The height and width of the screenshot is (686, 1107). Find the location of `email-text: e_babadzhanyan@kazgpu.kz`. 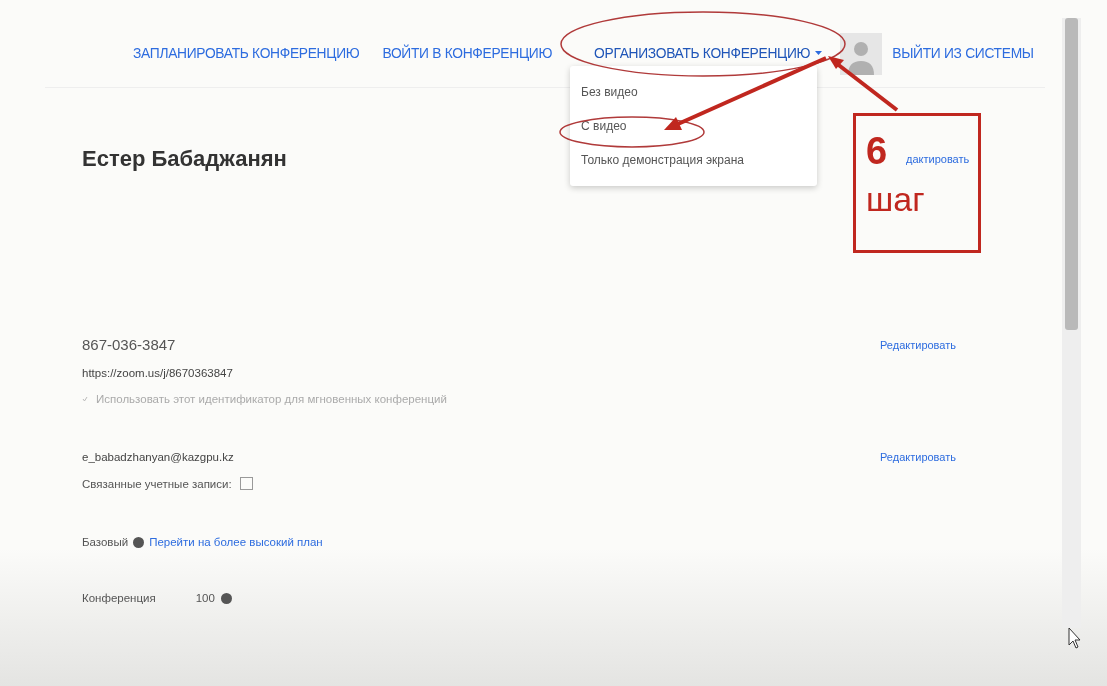

email-text: e_babadzhanyan@kazgpu.kz is located at coordinates (158, 457).